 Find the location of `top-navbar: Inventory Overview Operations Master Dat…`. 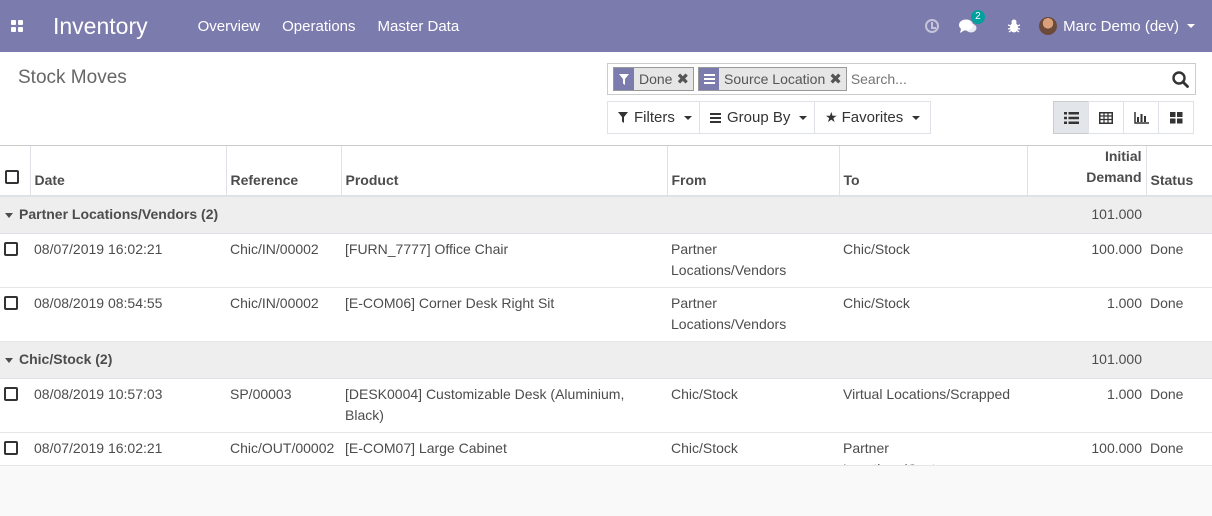

top-navbar: Inventory Overview Operations Master Dat… is located at coordinates (606, 26).